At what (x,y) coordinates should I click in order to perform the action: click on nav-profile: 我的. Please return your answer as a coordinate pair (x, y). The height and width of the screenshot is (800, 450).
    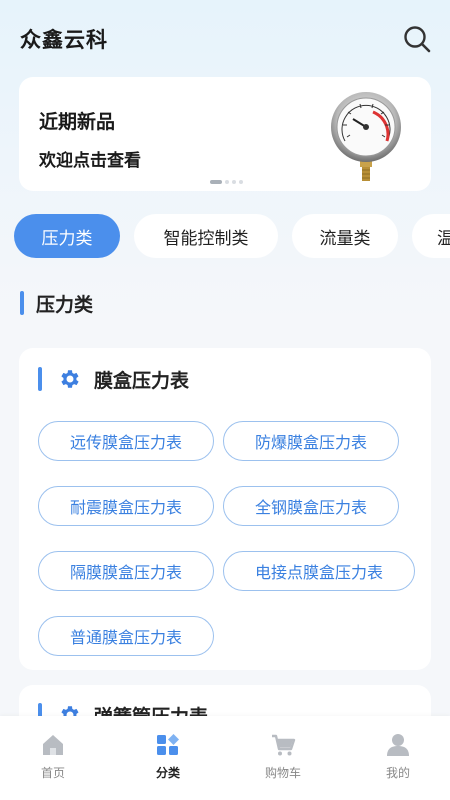
    Looking at the image, I should click on (398, 757).